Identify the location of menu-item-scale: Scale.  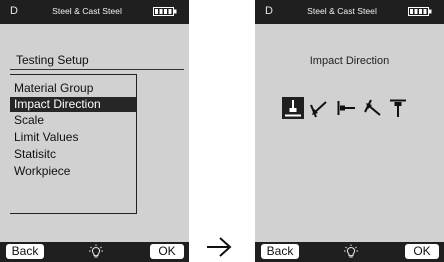
(73, 120).